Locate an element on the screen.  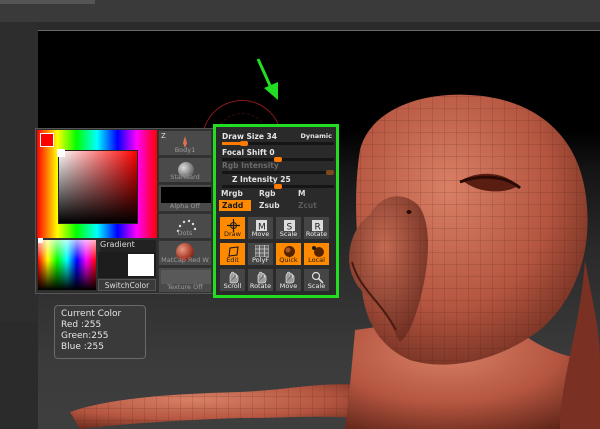
scale-label: Scale is located at coordinates (288, 234).